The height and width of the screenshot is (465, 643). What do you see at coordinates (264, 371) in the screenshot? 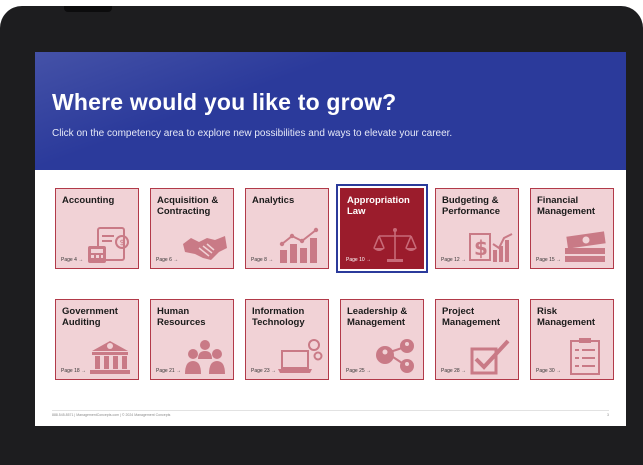
I see `card-page-link: Page 23 →` at bounding box center [264, 371].